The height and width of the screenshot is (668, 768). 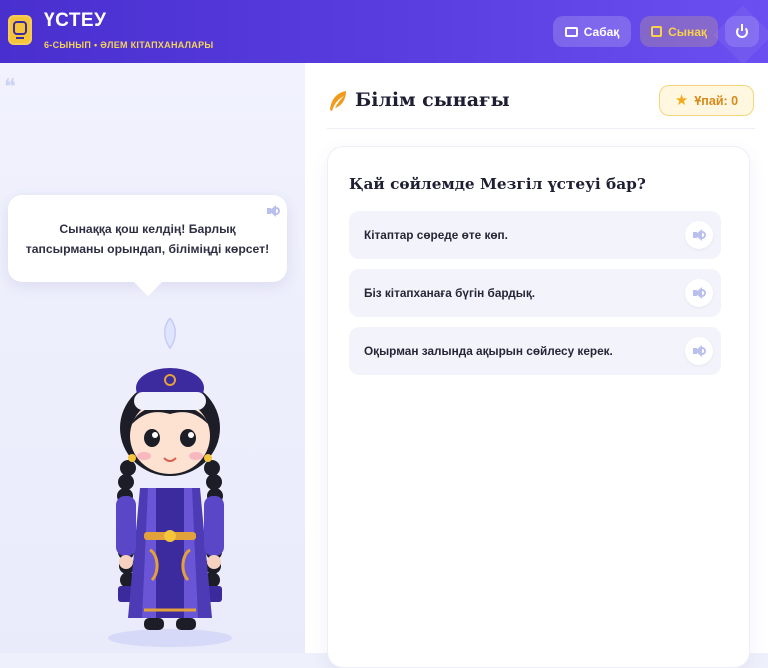 What do you see at coordinates (601, 31) in the screenshot?
I see `lesson-button-label: Сабақ` at bounding box center [601, 31].